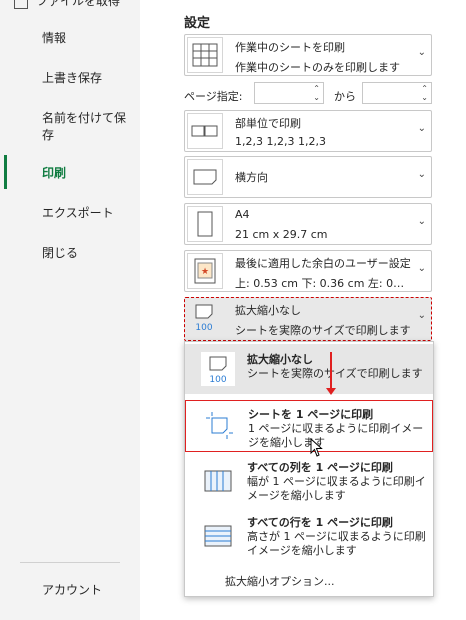  What do you see at coordinates (323, 263) in the screenshot?
I see `margins-title: 最後に適用した余白のユーザー設定` at bounding box center [323, 263].